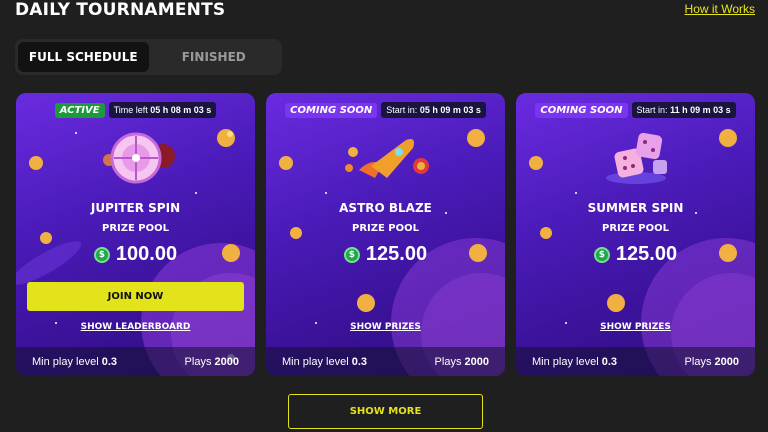 The width and height of the screenshot is (768, 432). Describe the element at coordinates (385, 208) in the screenshot. I see `game-name: ASTRO BLAZE` at that location.